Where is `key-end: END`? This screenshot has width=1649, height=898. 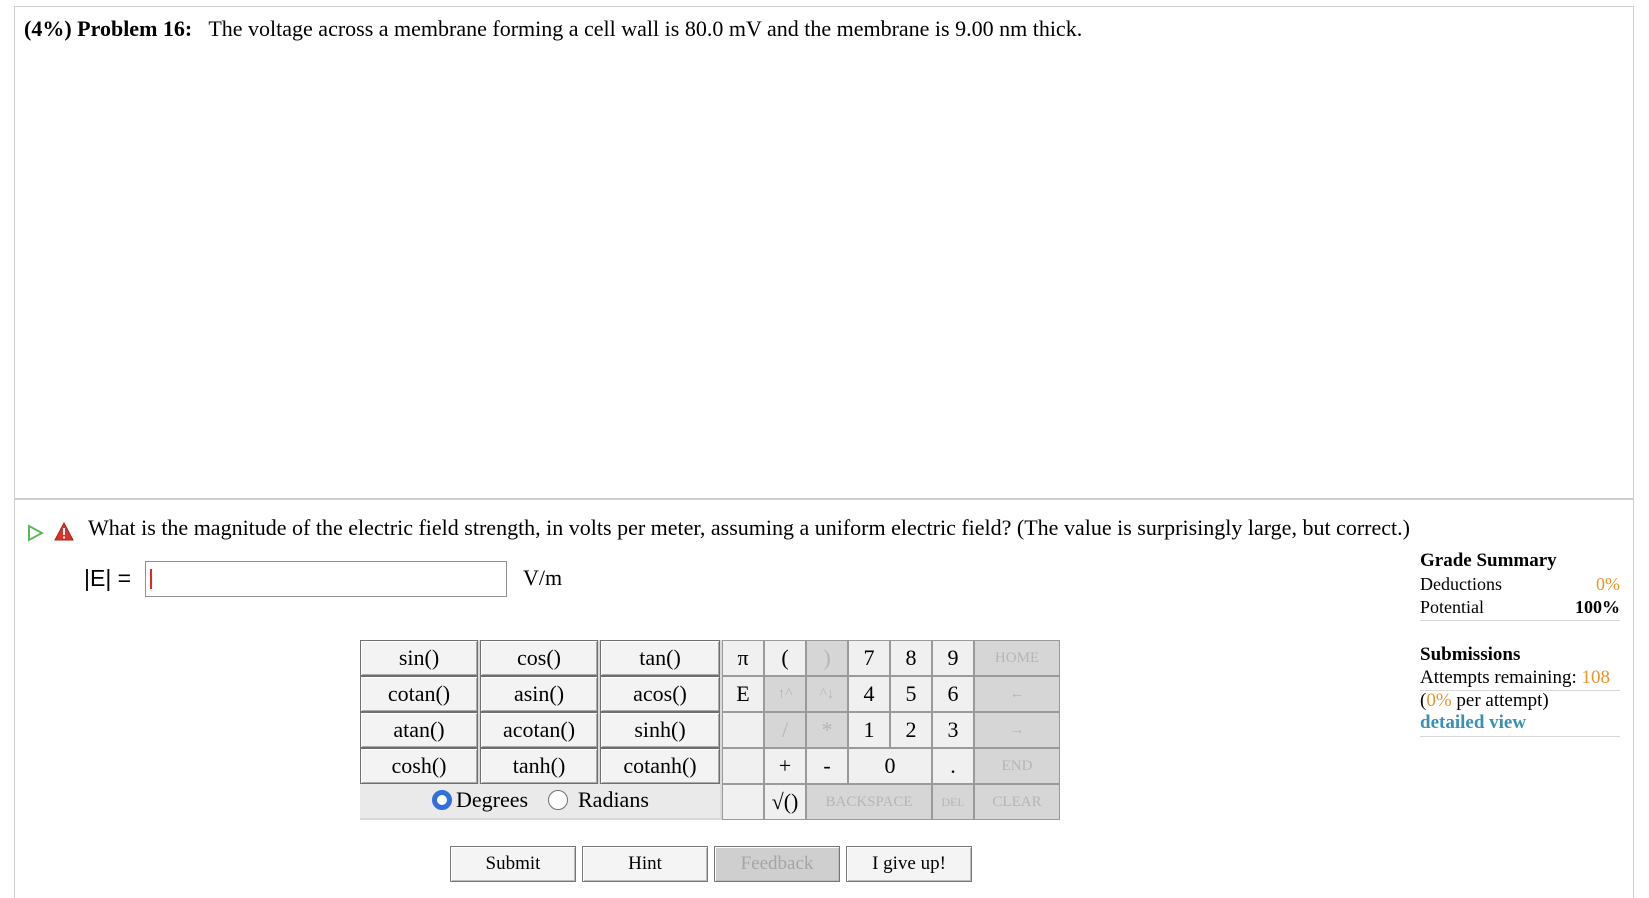 key-end: END is located at coordinates (1017, 766).